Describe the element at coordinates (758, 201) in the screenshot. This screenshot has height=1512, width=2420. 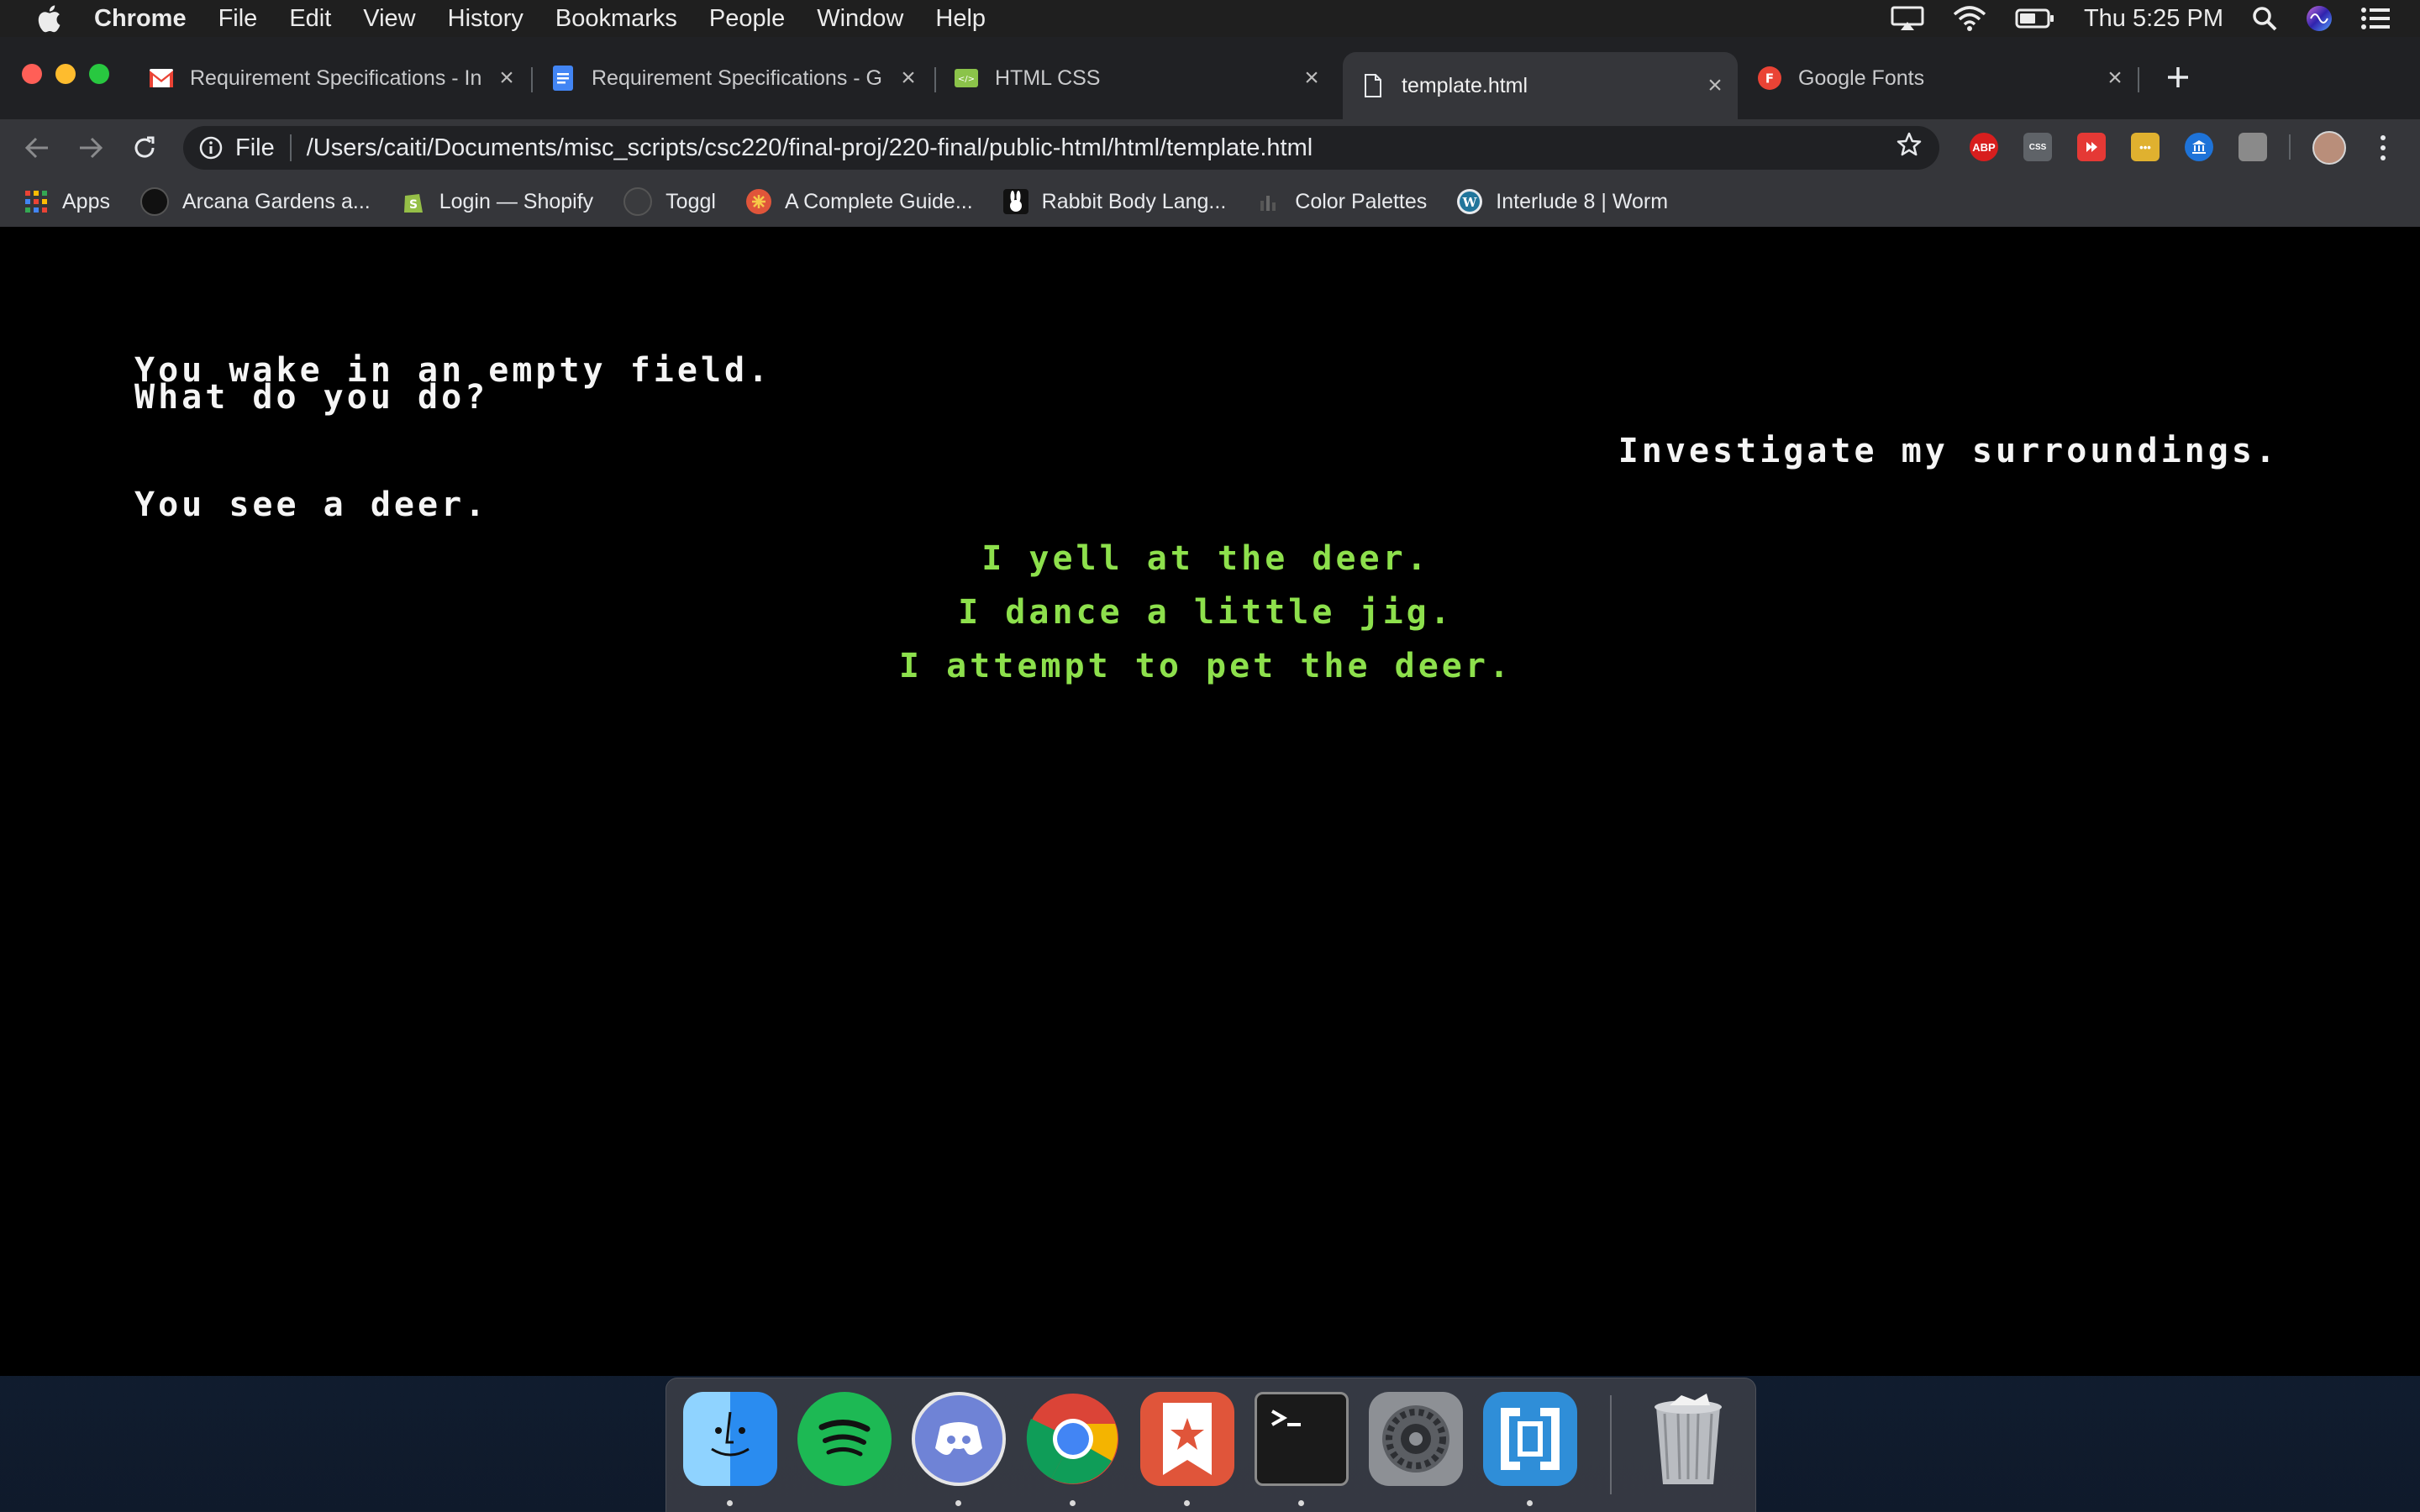
I see `guide-icon` at that location.